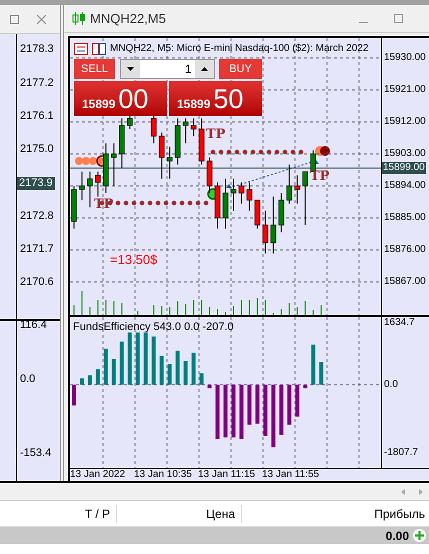 This screenshot has height=554, width=429. What do you see at coordinates (37, 116) in the screenshot?
I see `price-label: 2176.1` at bounding box center [37, 116].